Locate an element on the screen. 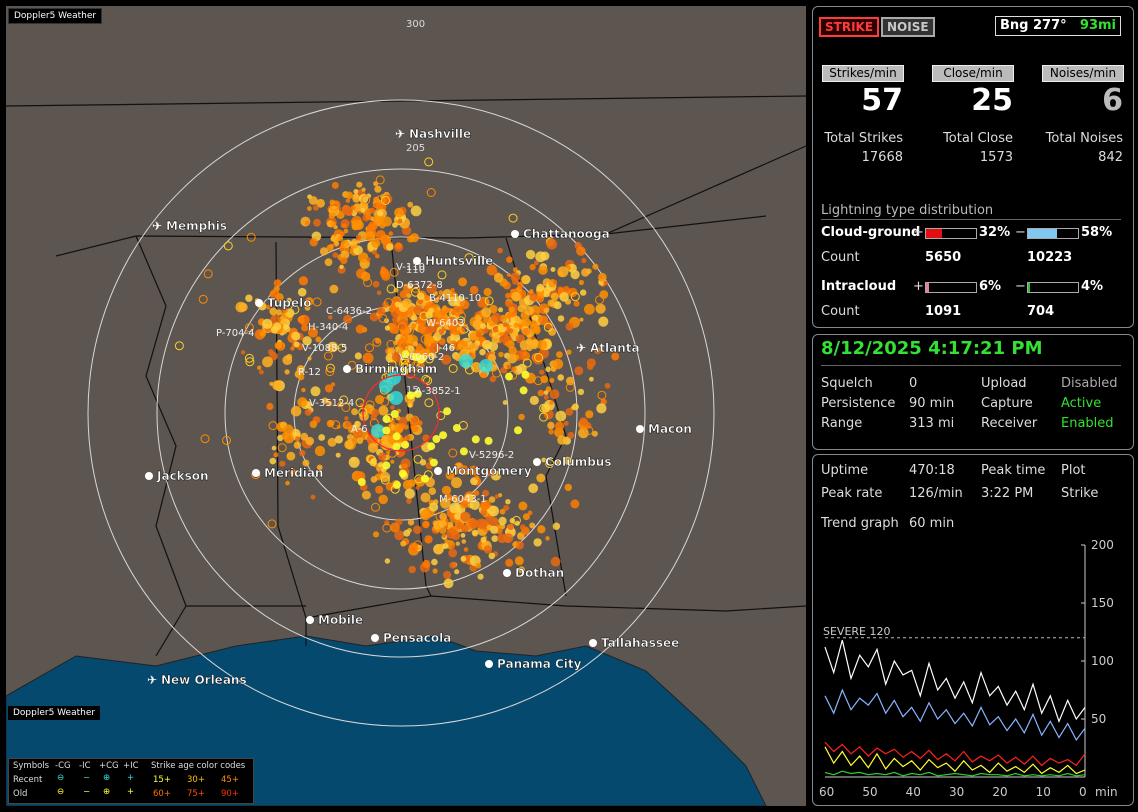  distance-value: 93mi is located at coordinates (1097, 25).